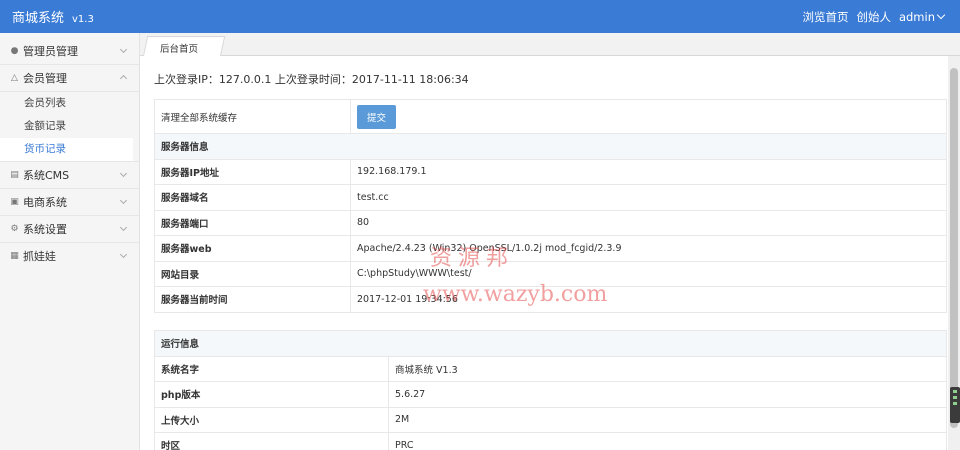 This screenshot has width=960, height=450. Describe the element at coordinates (667, 419) in the screenshot. I see `row-value: 2M` at that location.